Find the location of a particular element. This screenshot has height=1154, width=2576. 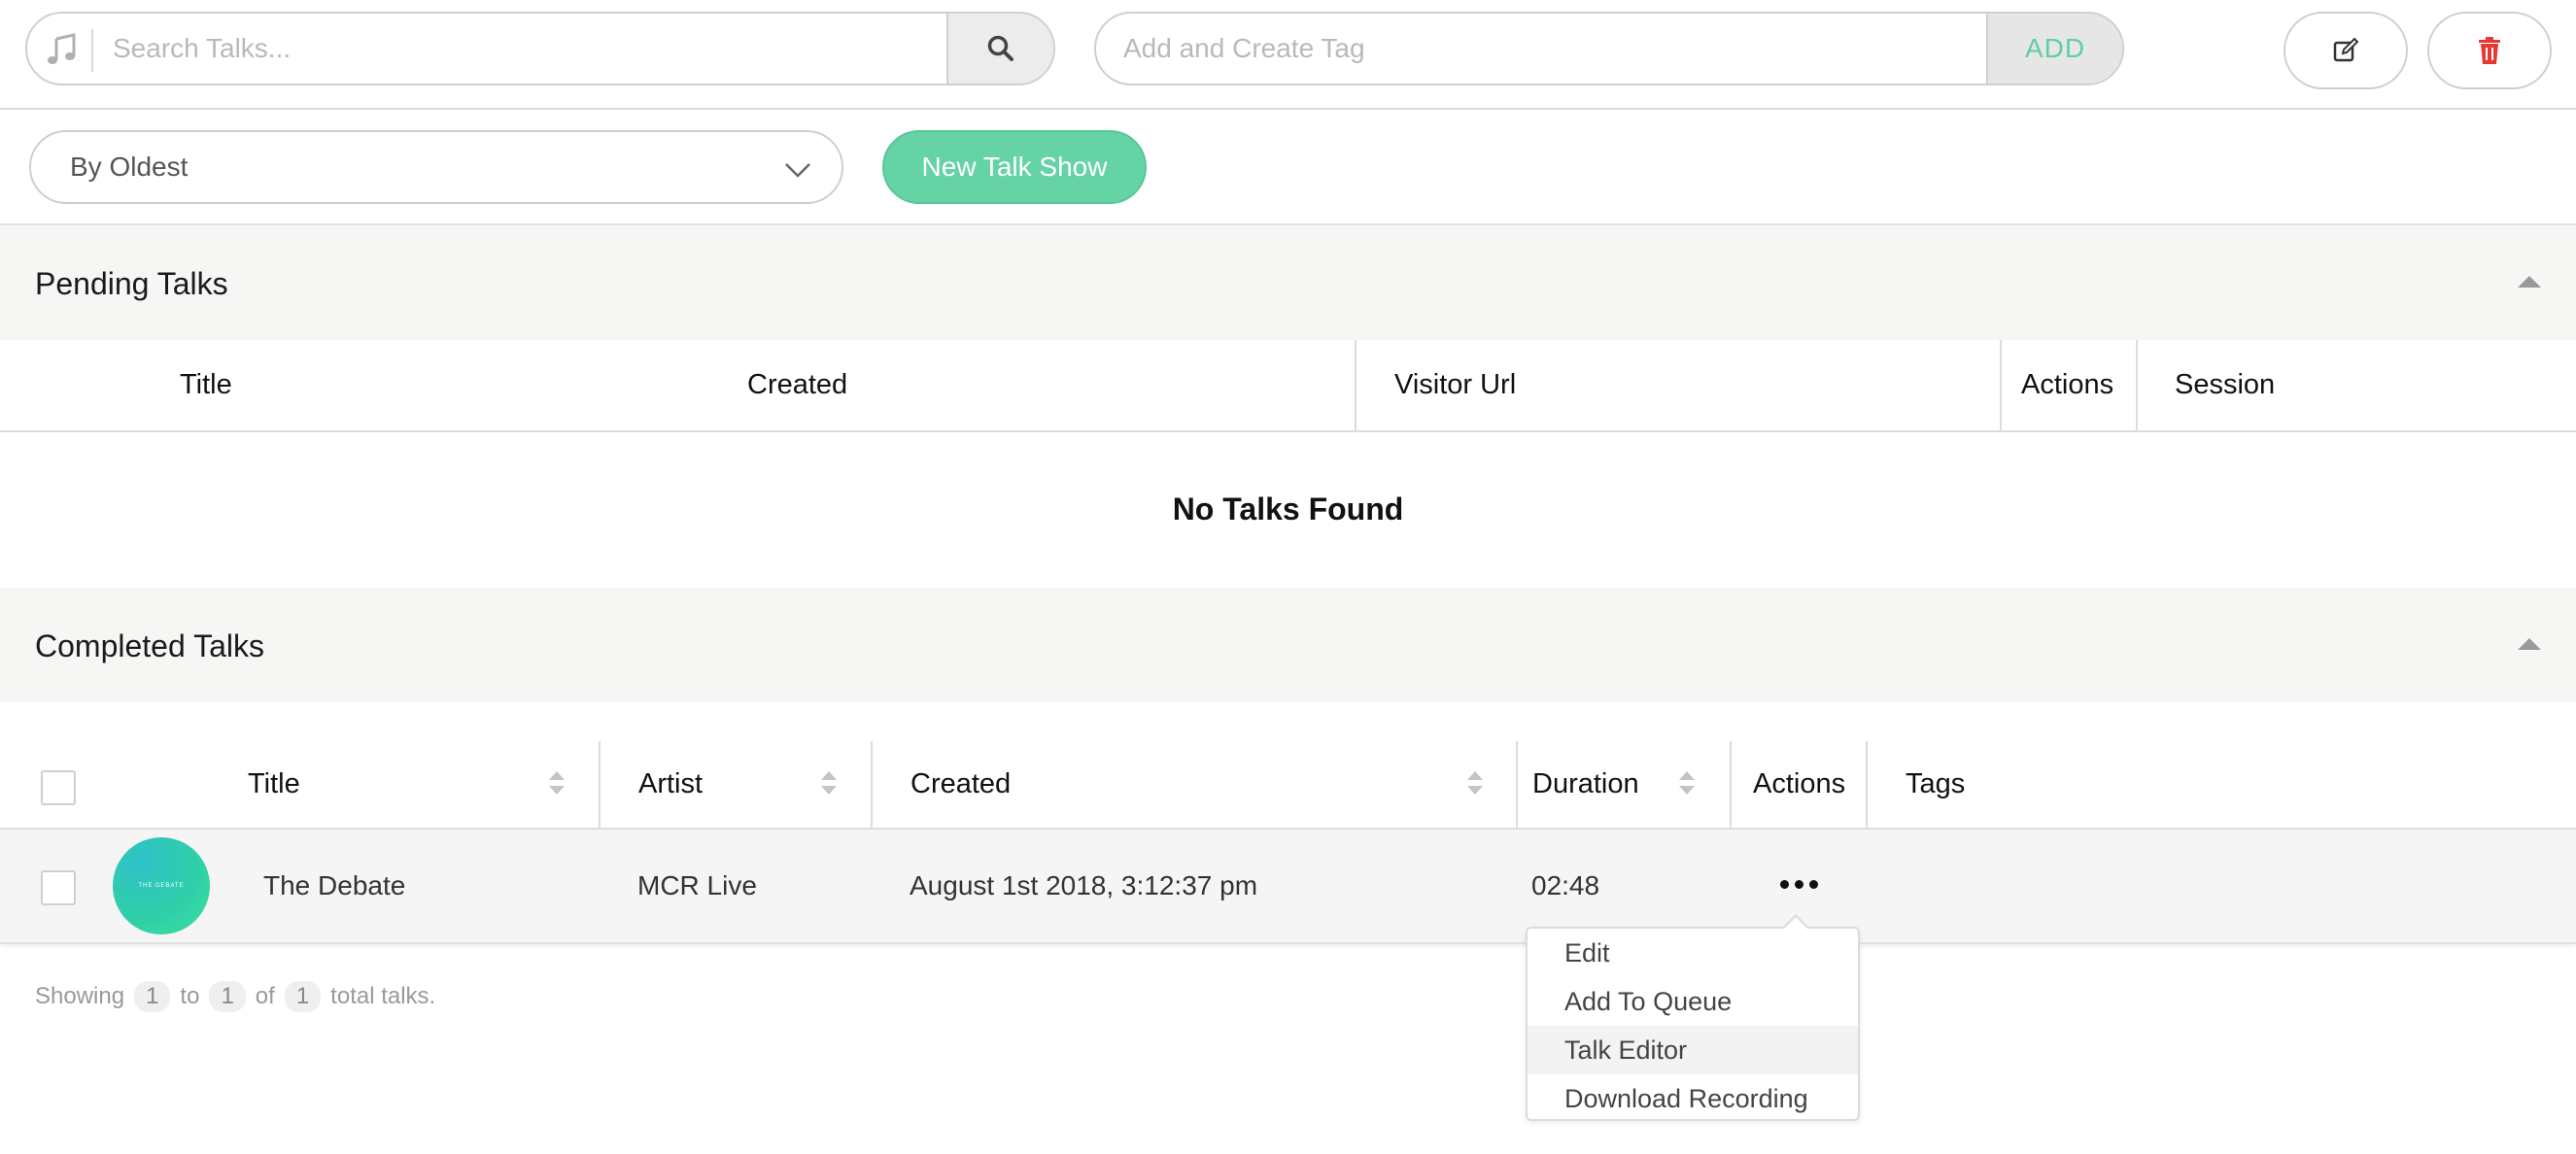

range-start: 1 is located at coordinates (152, 996).